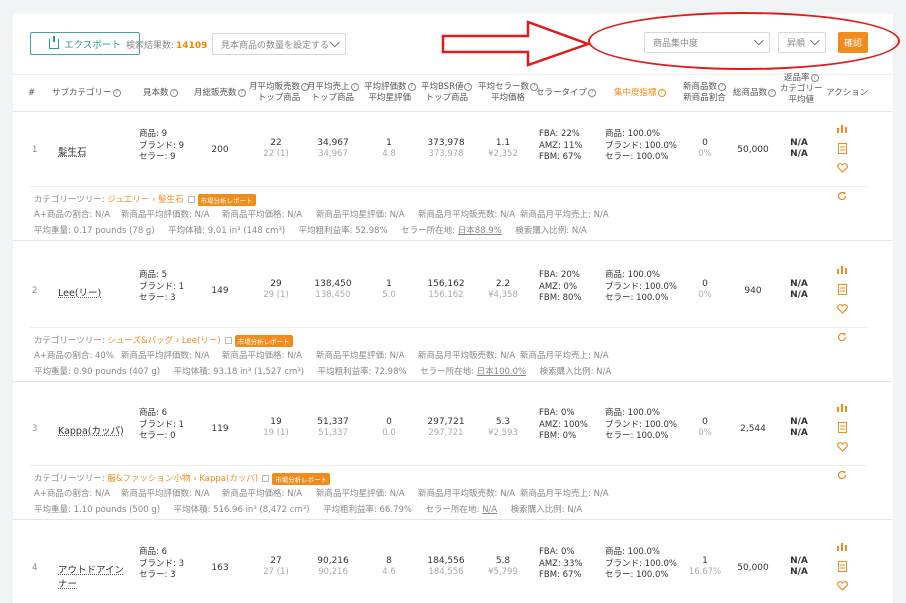 Image resolution: width=906 pixels, height=603 pixels. I want to click on col-avg-bsr: 平均BSR値? トップ商品, so click(447, 93).